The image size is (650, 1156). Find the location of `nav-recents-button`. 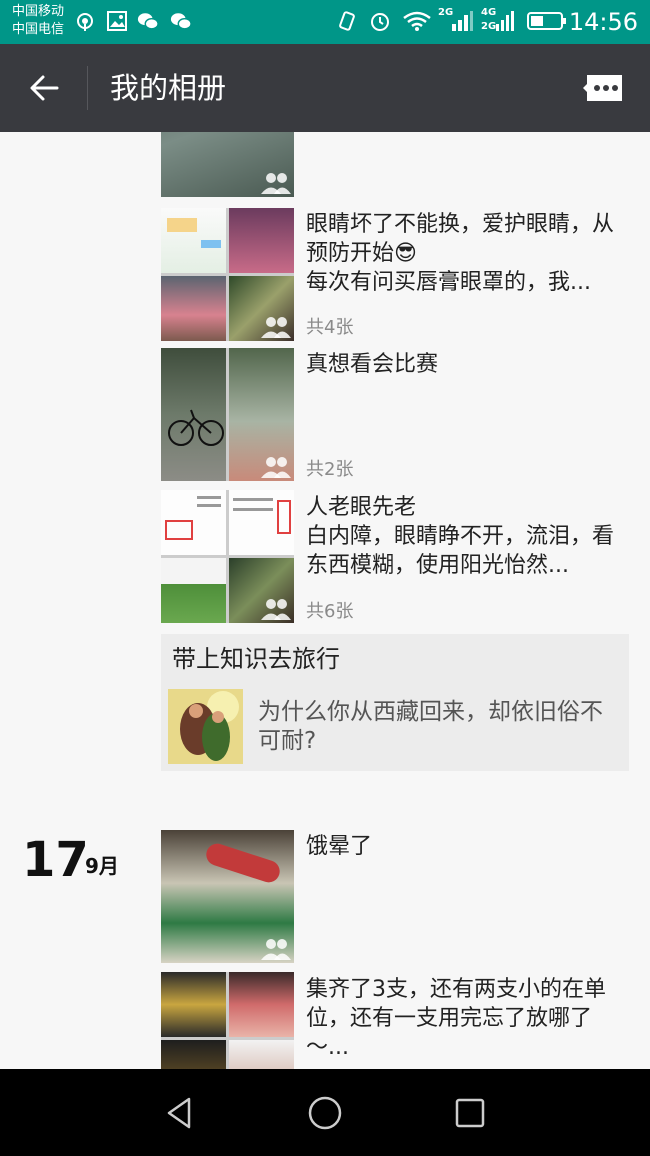

nav-recents-button is located at coordinates (470, 1113).